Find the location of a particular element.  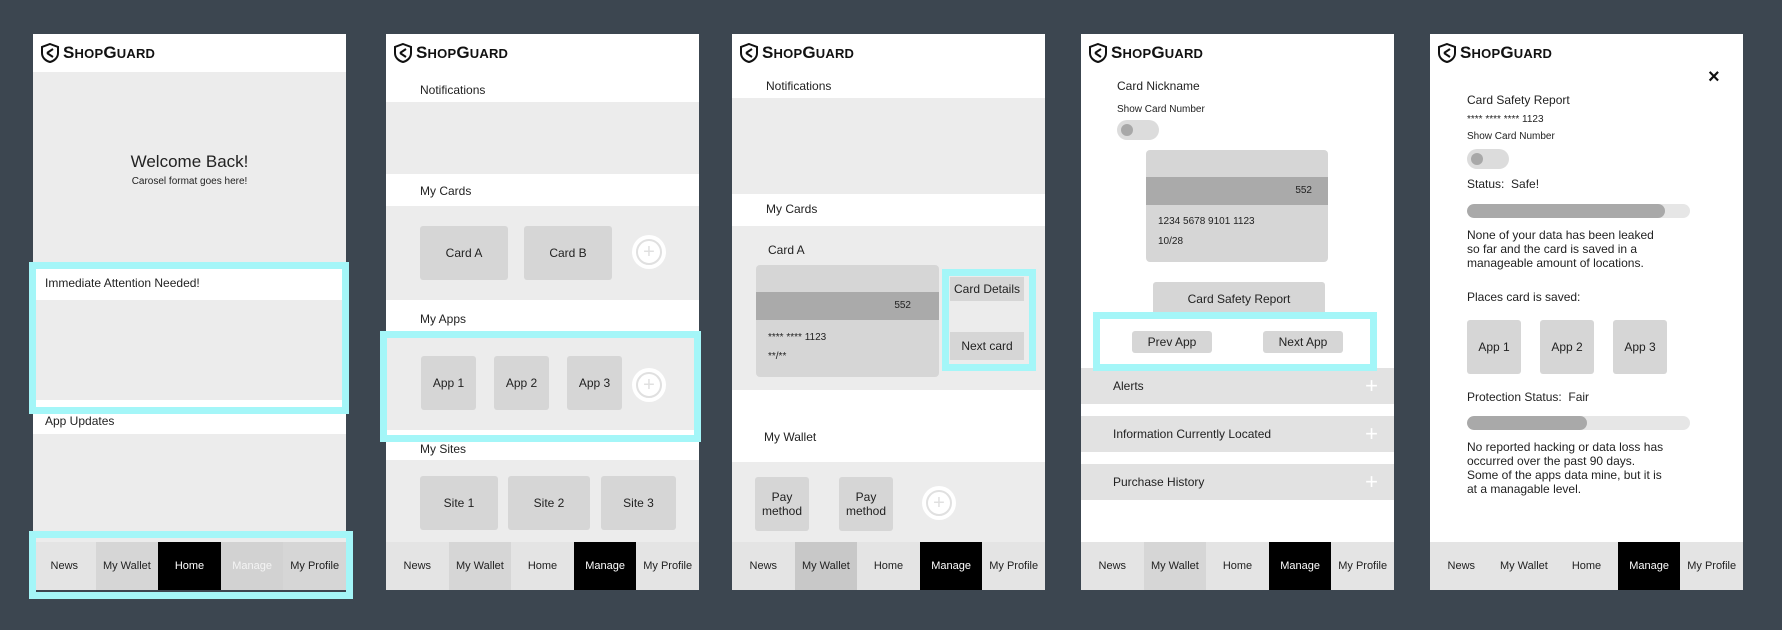

card-image: 552 1234 5678 9101 1123 10/28 is located at coordinates (1237, 206).